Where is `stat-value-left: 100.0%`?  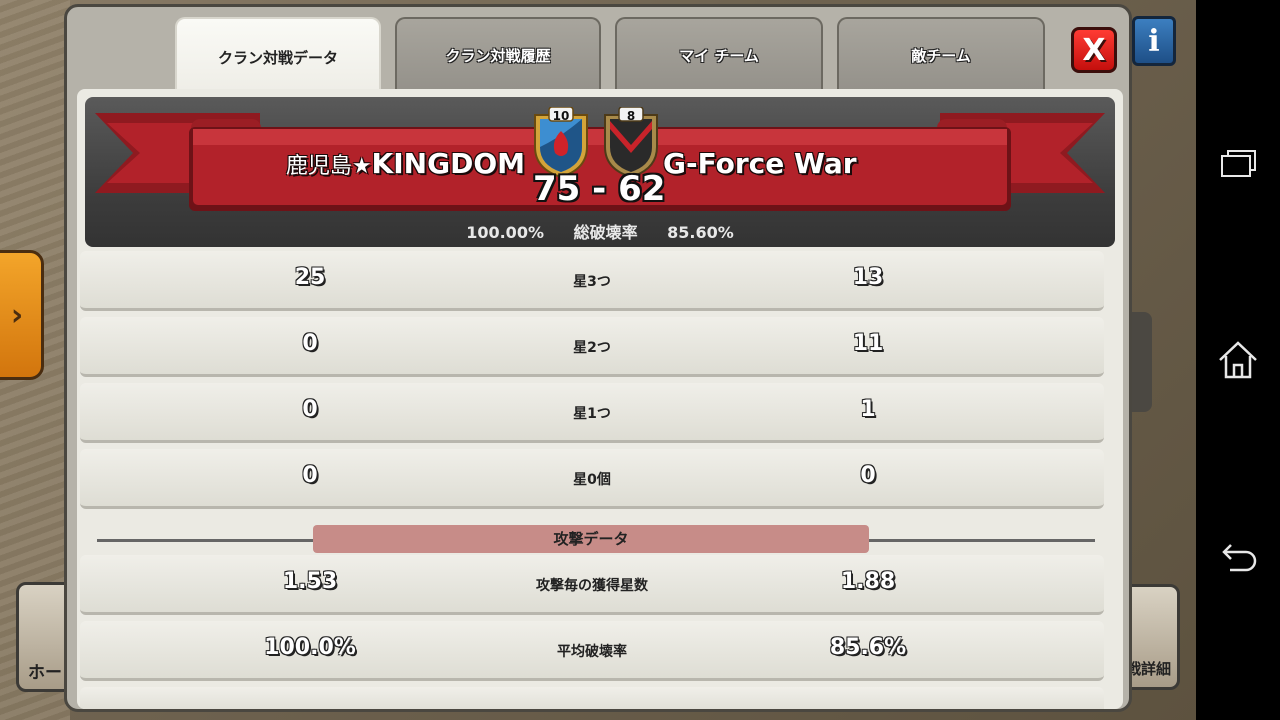
stat-value-left: 100.0% is located at coordinates (310, 647).